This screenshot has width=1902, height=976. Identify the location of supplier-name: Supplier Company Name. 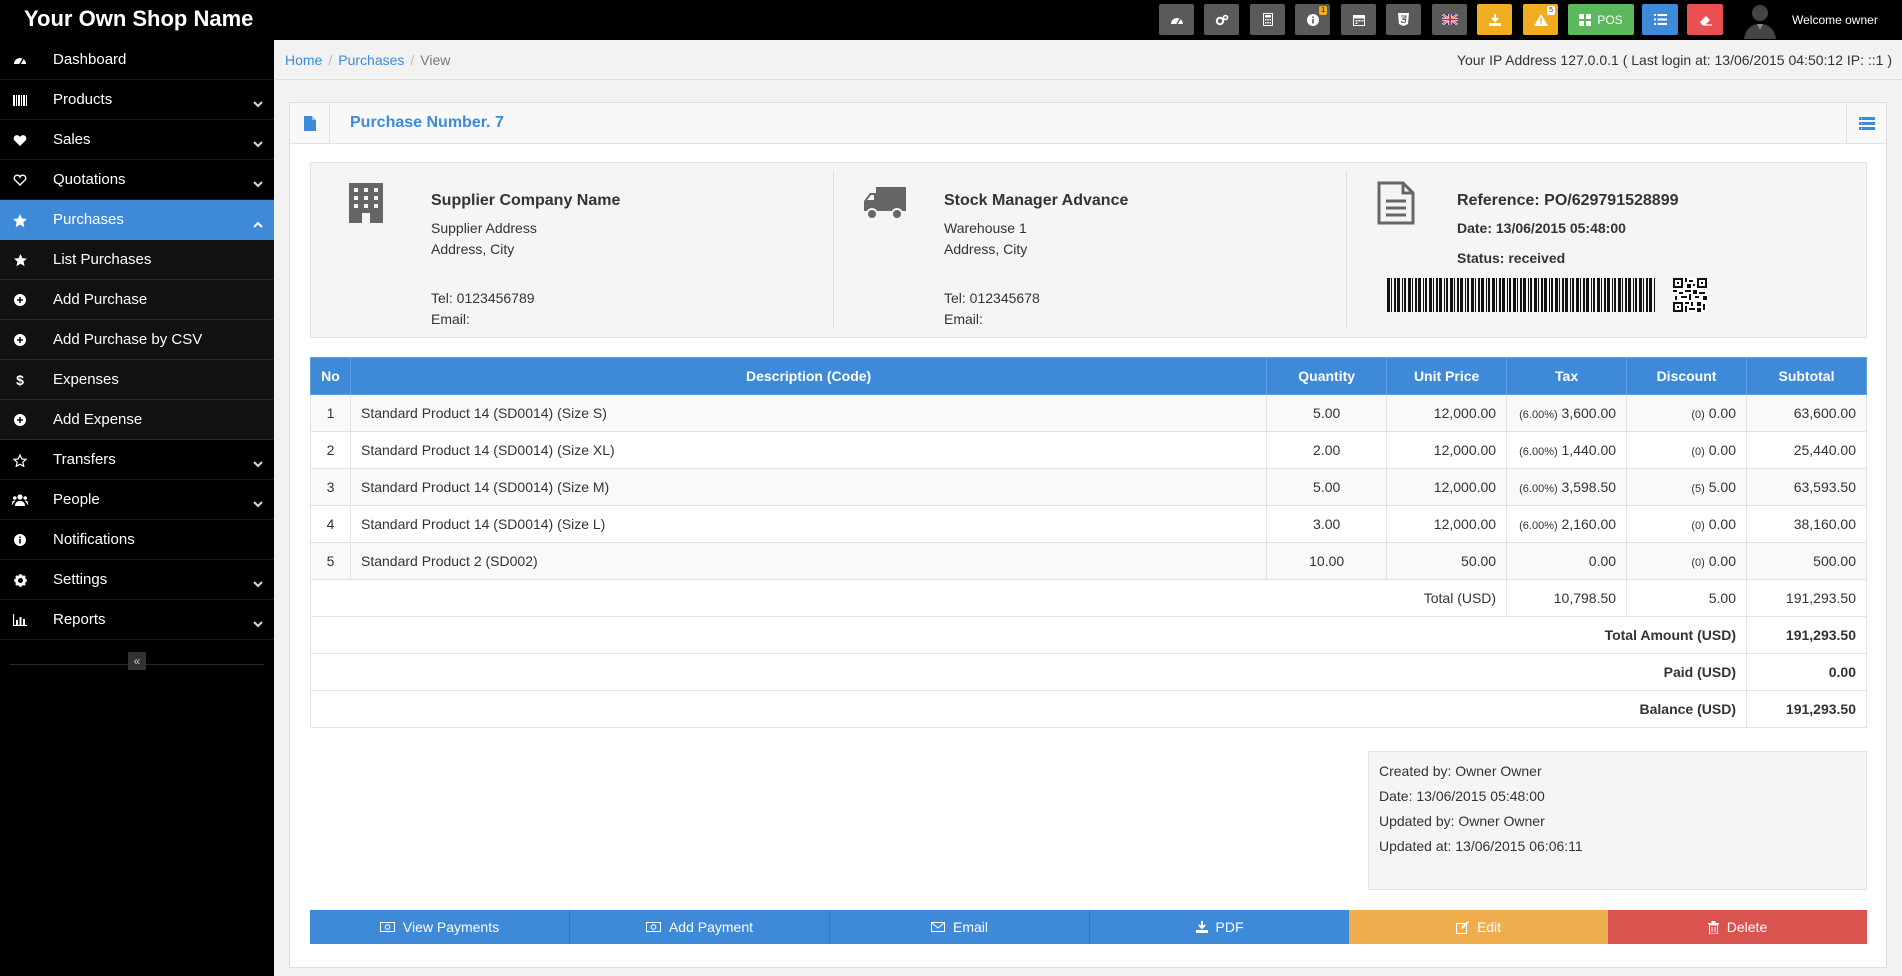
(526, 200).